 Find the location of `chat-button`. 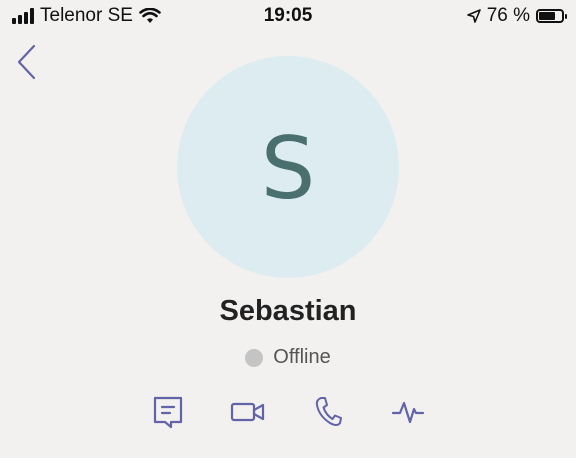

chat-button is located at coordinates (168, 412).